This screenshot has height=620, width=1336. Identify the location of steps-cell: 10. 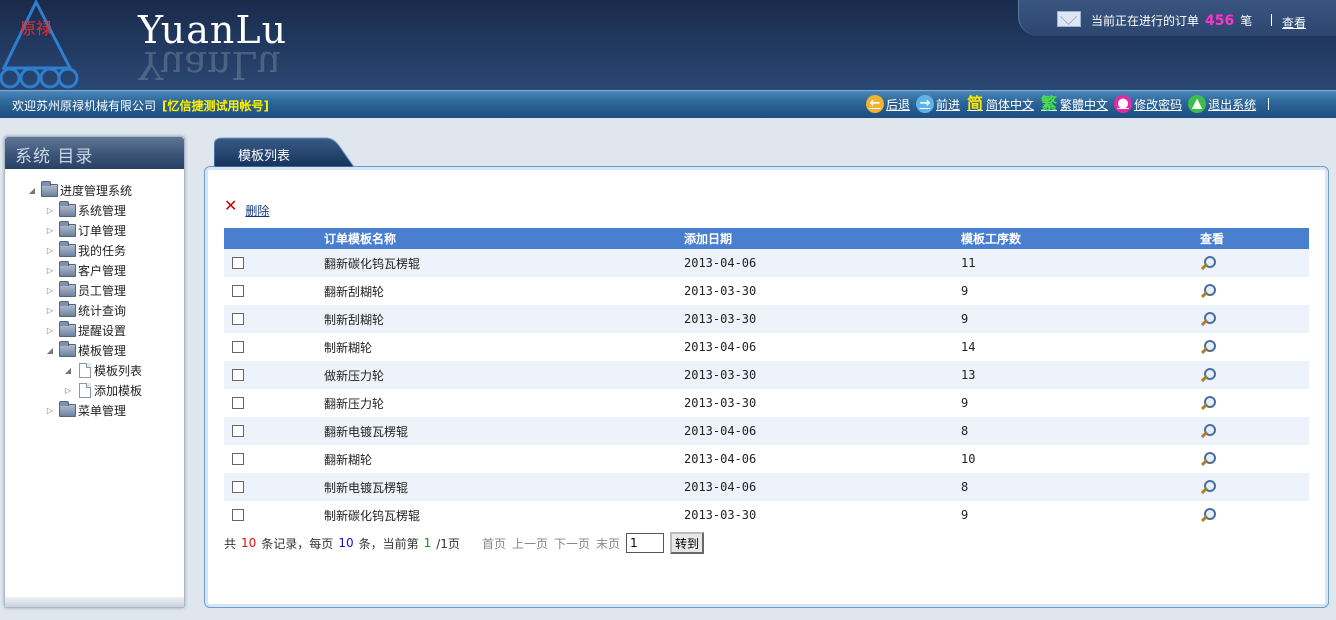
(1080, 459).